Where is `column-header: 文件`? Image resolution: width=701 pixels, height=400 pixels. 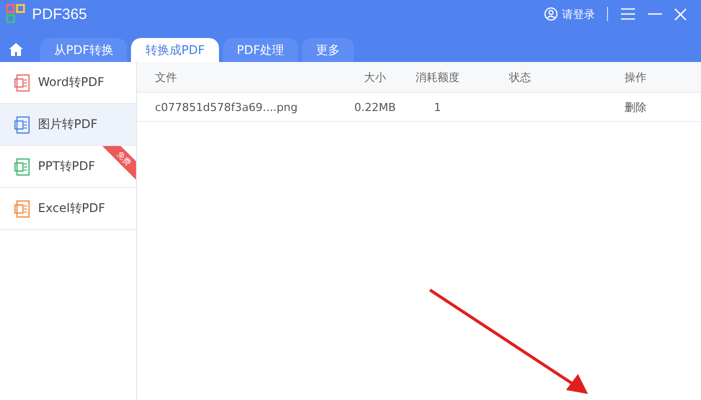
column-header: 文件 is located at coordinates (166, 78).